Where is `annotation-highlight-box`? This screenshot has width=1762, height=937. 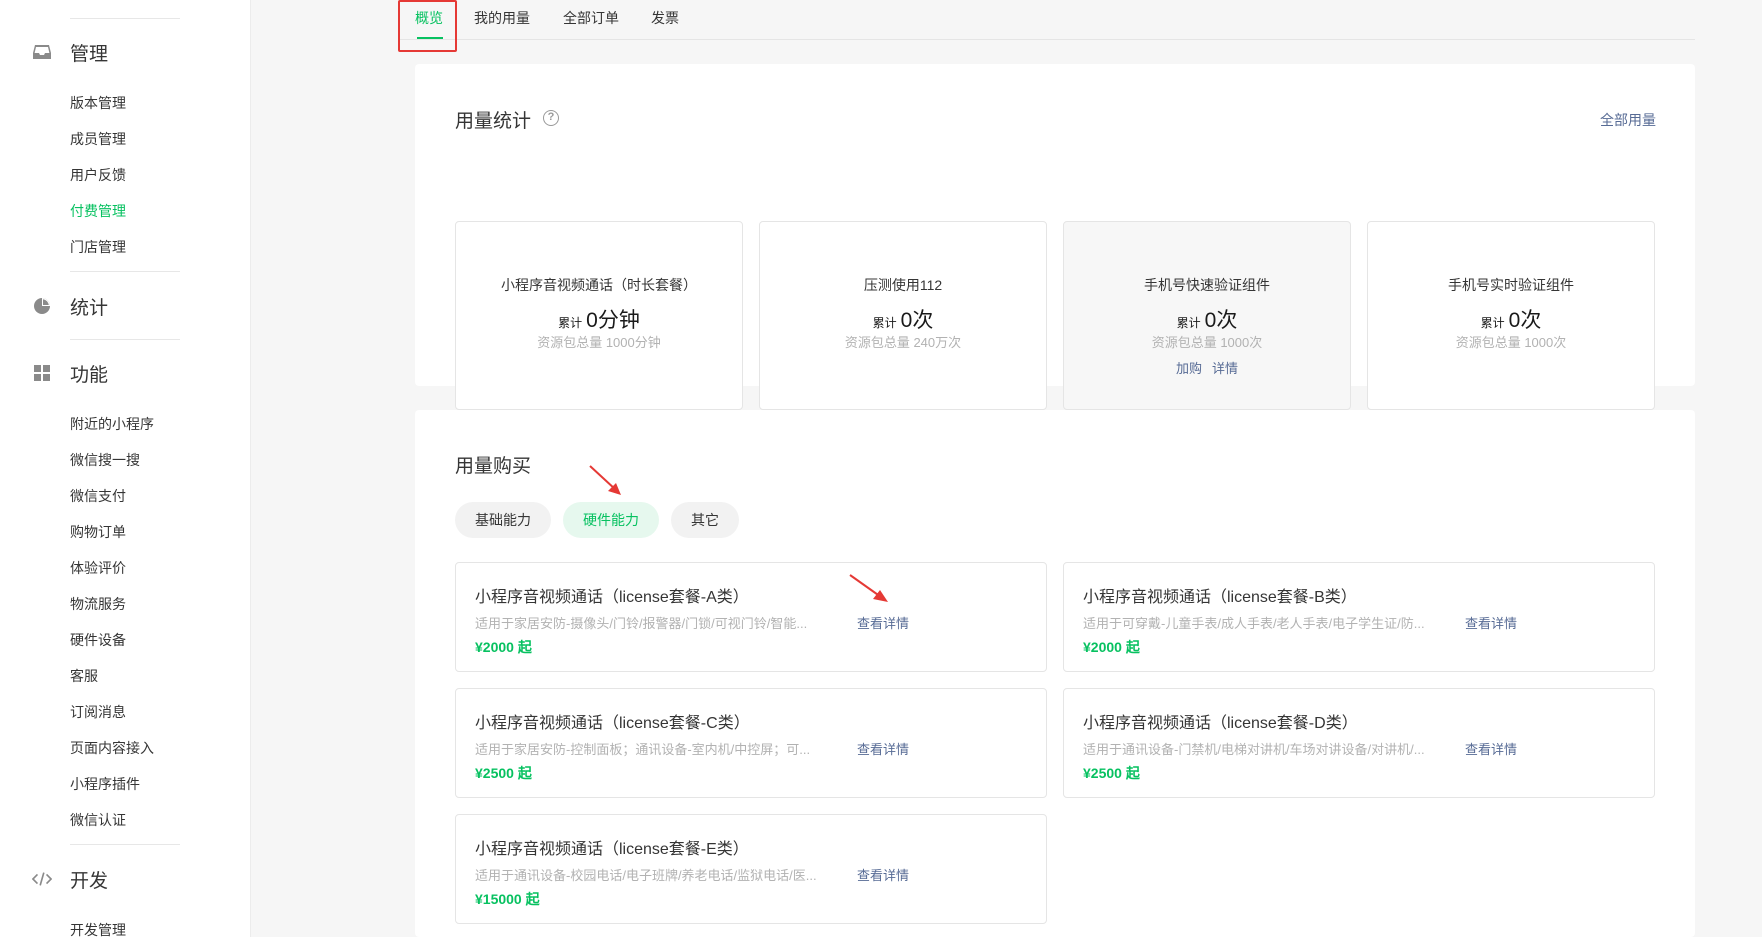
annotation-highlight-box is located at coordinates (427, 26).